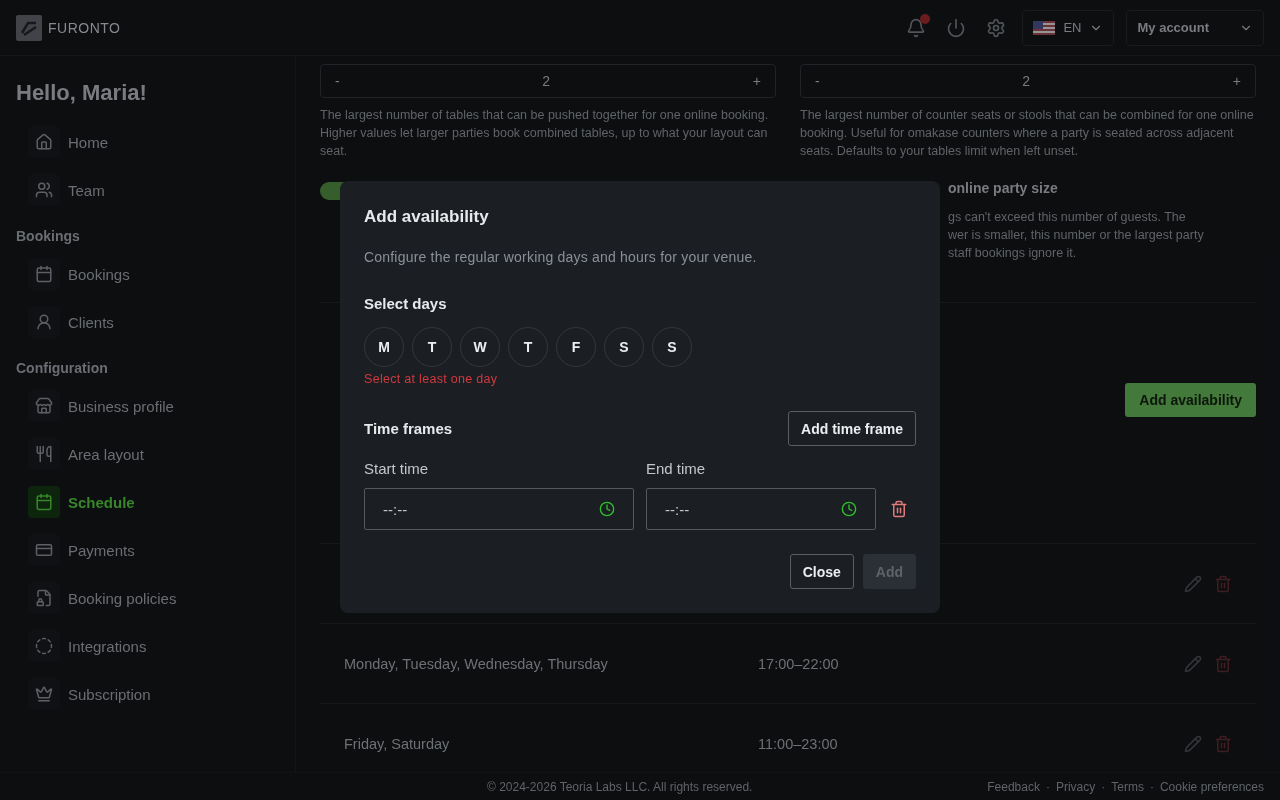  Describe the element at coordinates (620, 786) in the screenshot. I see `copyright: © 2024-2026 Teoria Labs LLC. All rights reserved.` at that location.